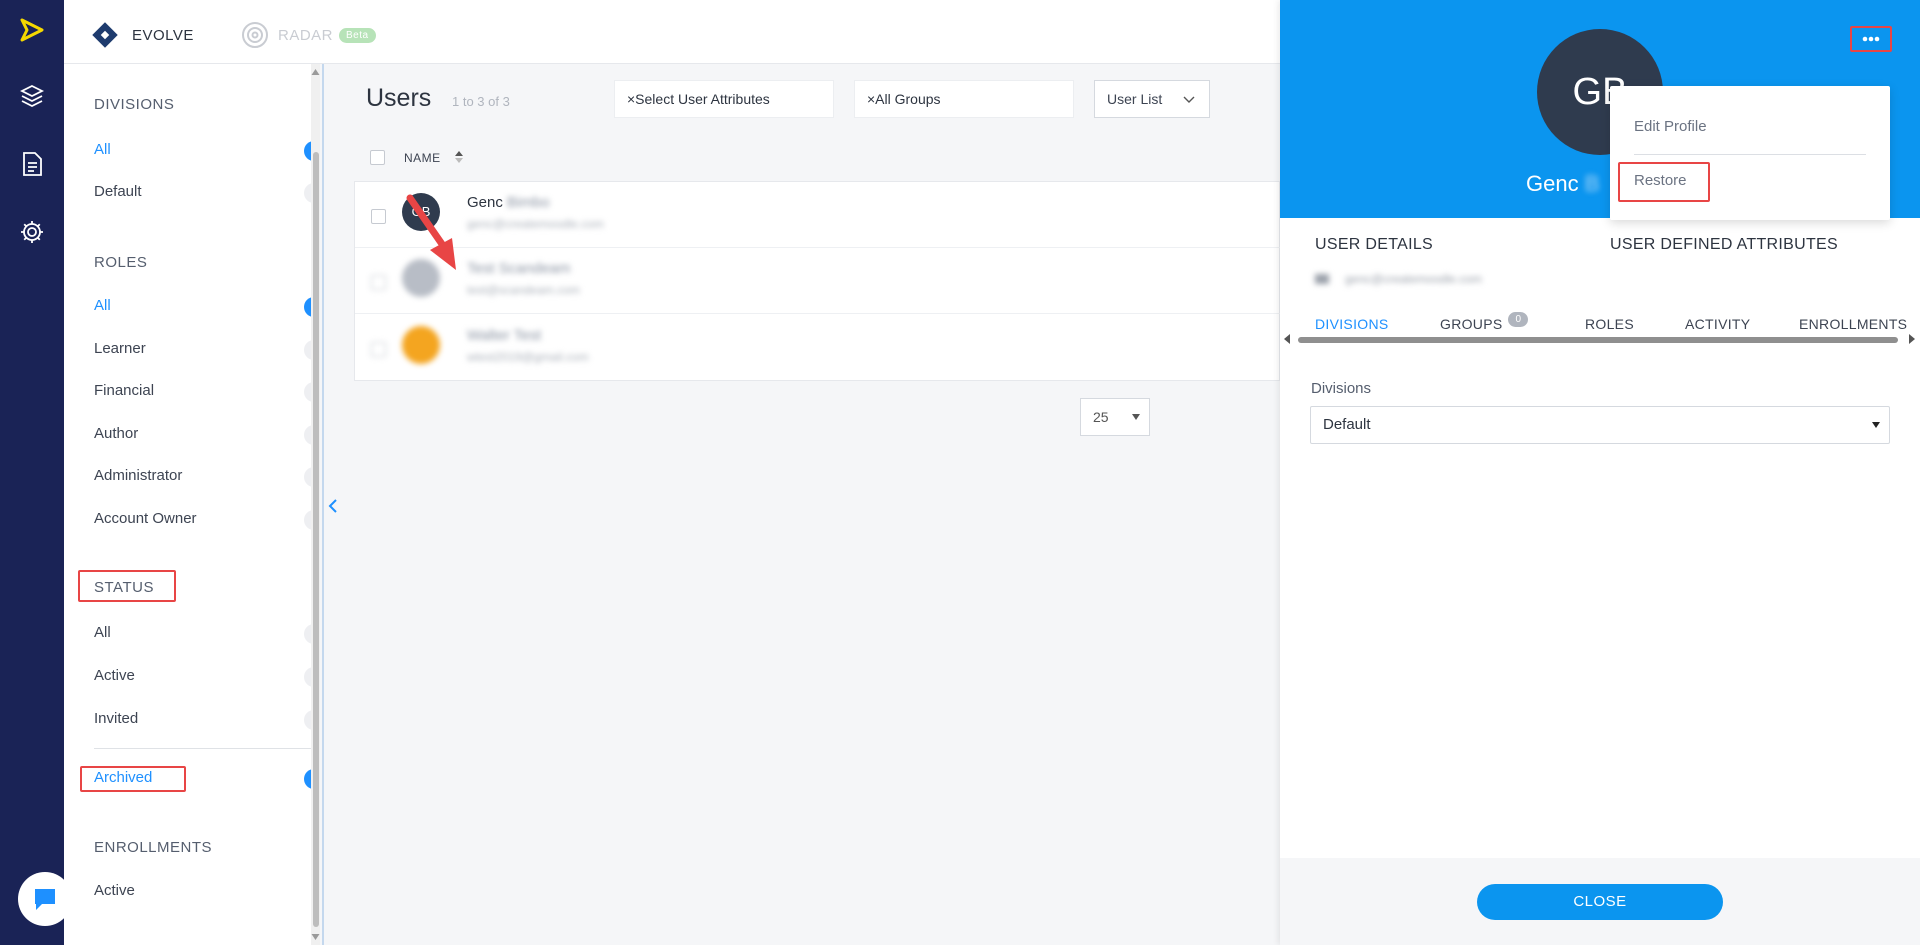  I want to click on filter-role-learner: Learner0, so click(207, 351).